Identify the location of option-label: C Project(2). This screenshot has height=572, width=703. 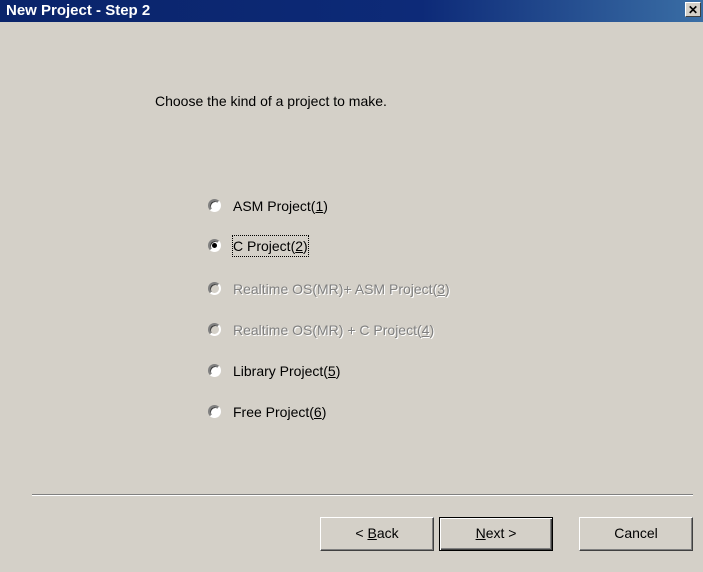
(270, 246).